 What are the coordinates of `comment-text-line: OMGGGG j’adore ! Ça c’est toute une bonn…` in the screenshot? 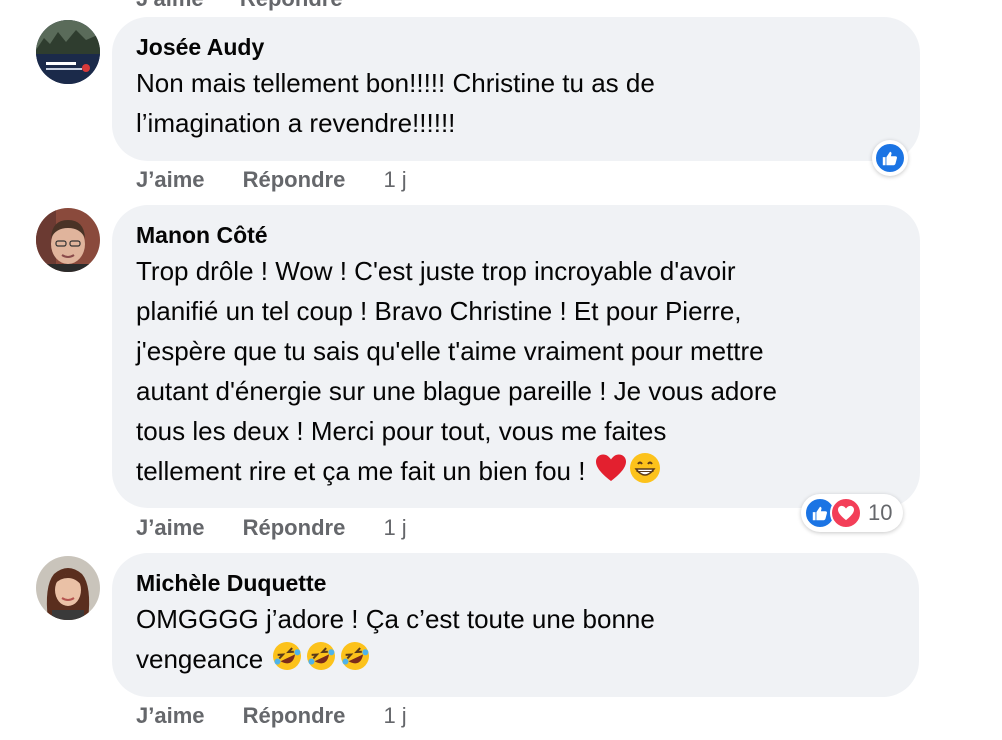 It's located at (395, 619).